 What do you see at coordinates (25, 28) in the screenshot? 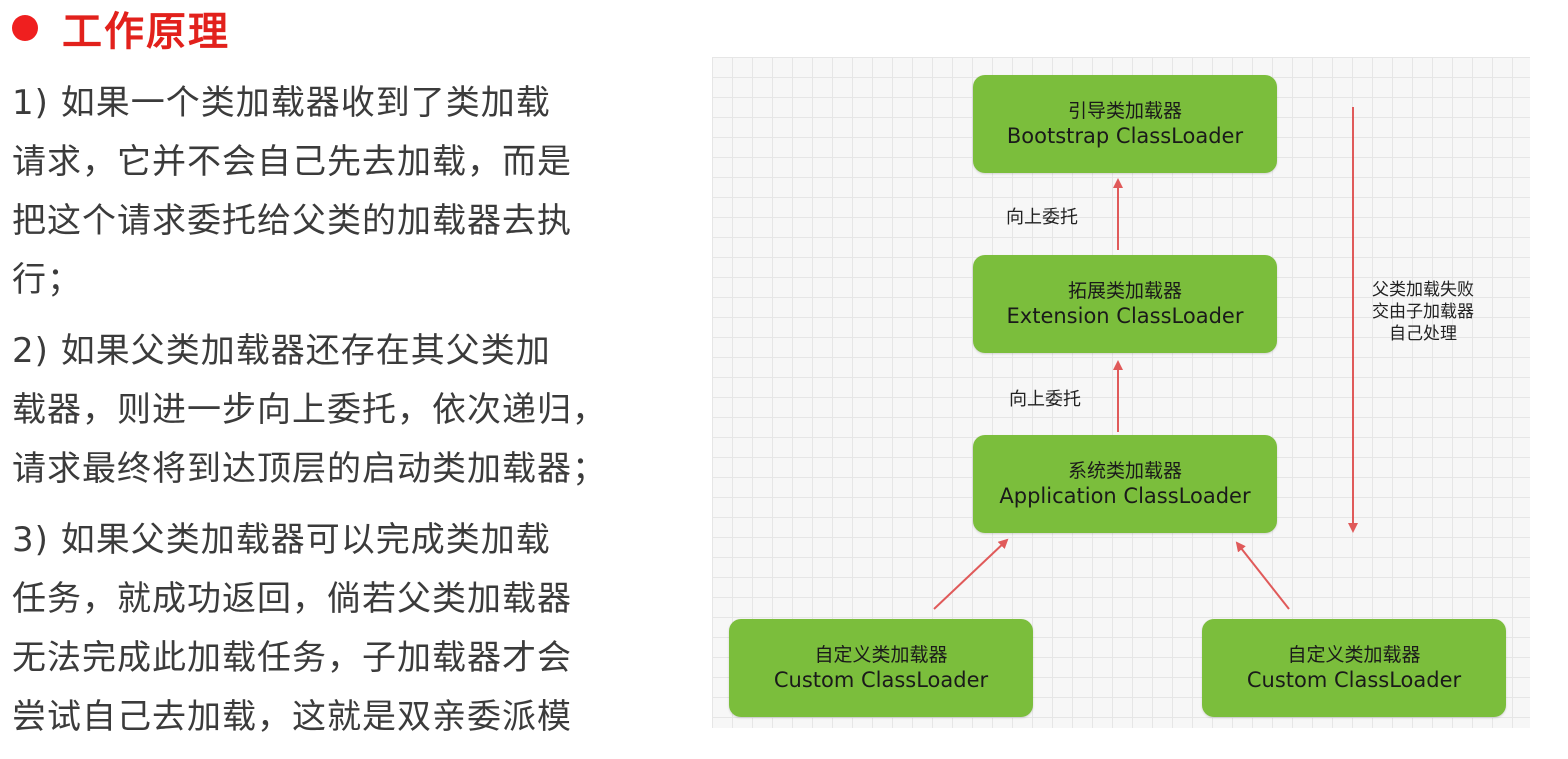
I see `bullet-dot-icon` at bounding box center [25, 28].